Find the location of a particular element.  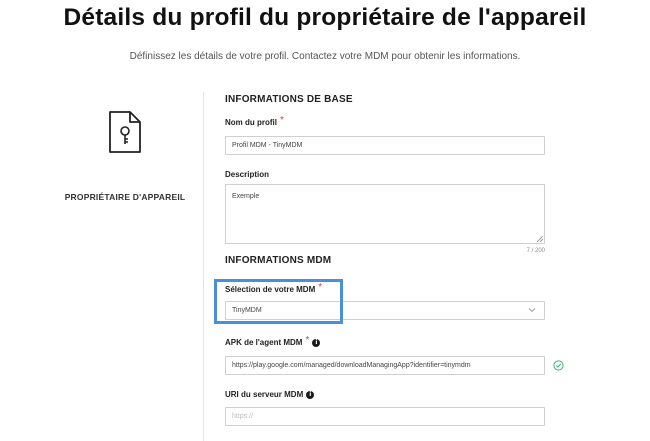

server-uri-label: URI du serveur MDM i is located at coordinates (270, 394).